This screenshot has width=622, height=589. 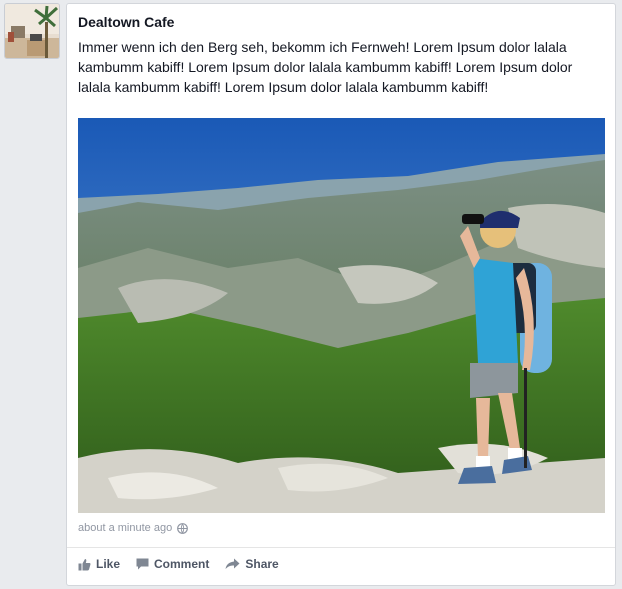 What do you see at coordinates (262, 564) in the screenshot?
I see `share-label: Share` at bounding box center [262, 564].